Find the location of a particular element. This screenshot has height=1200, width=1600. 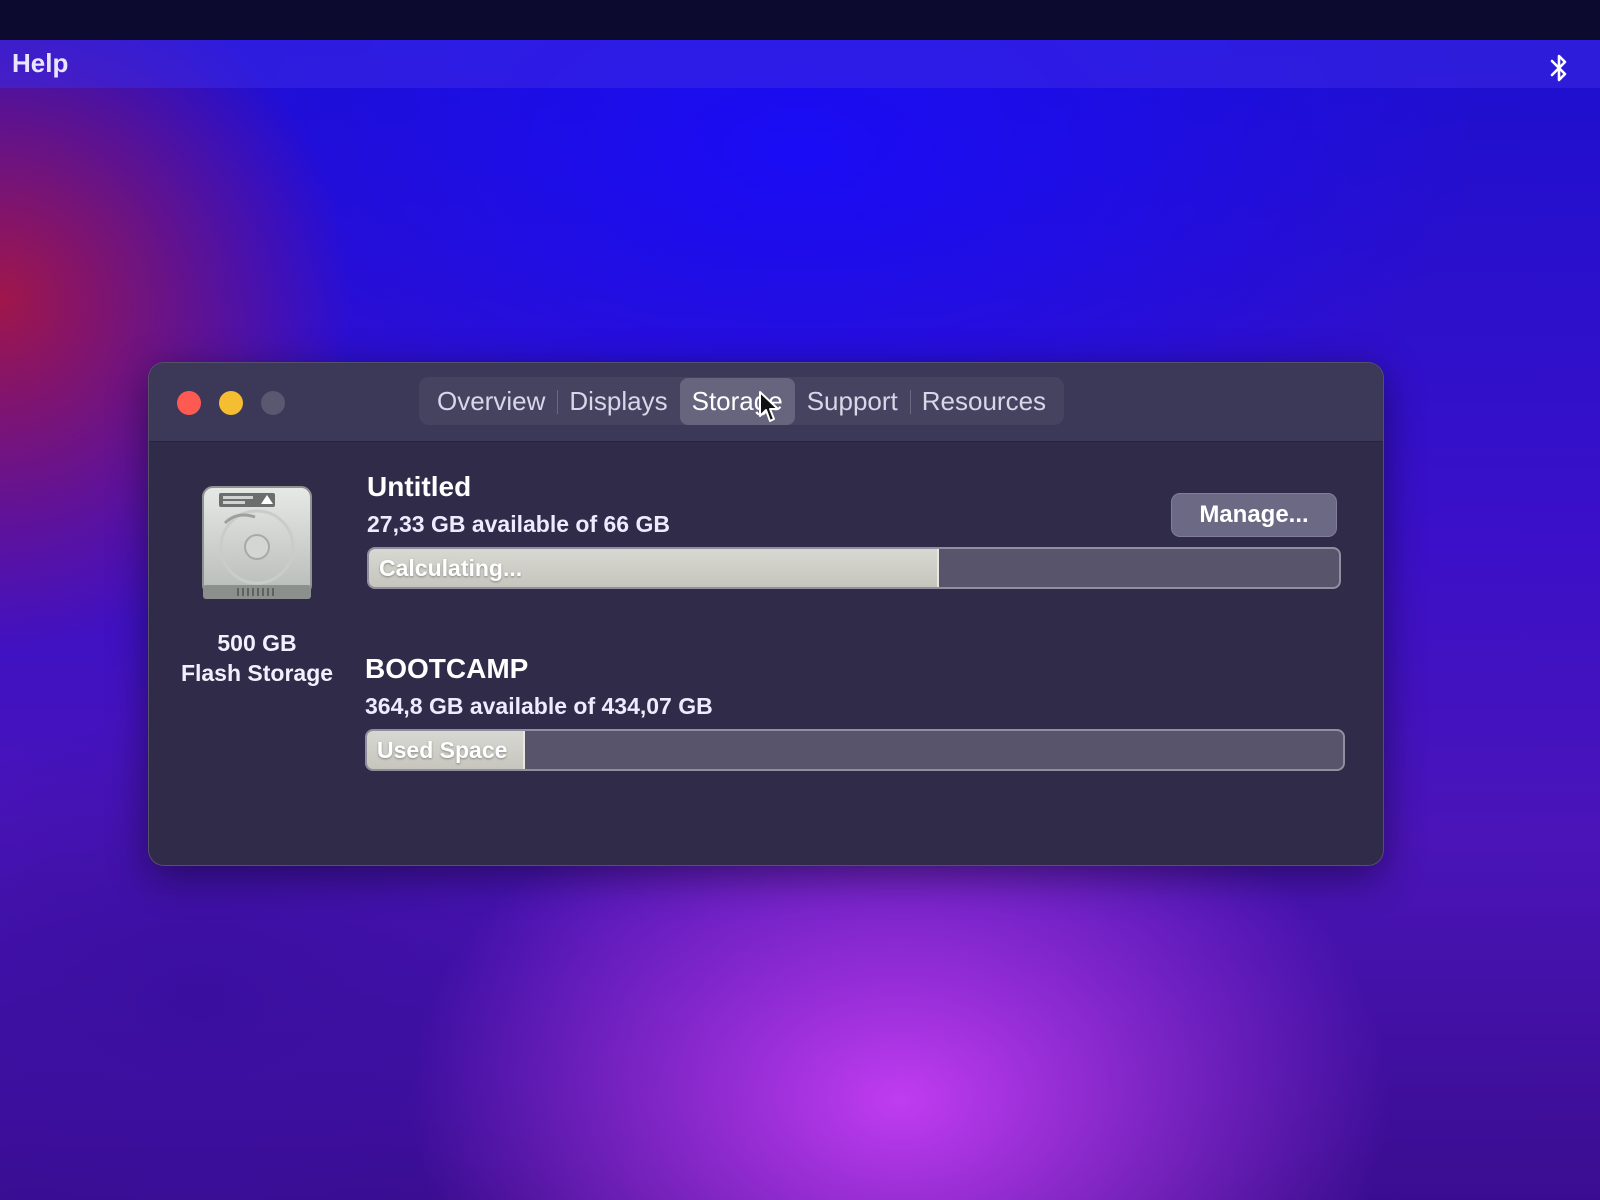

zoom-button is located at coordinates (273, 403).